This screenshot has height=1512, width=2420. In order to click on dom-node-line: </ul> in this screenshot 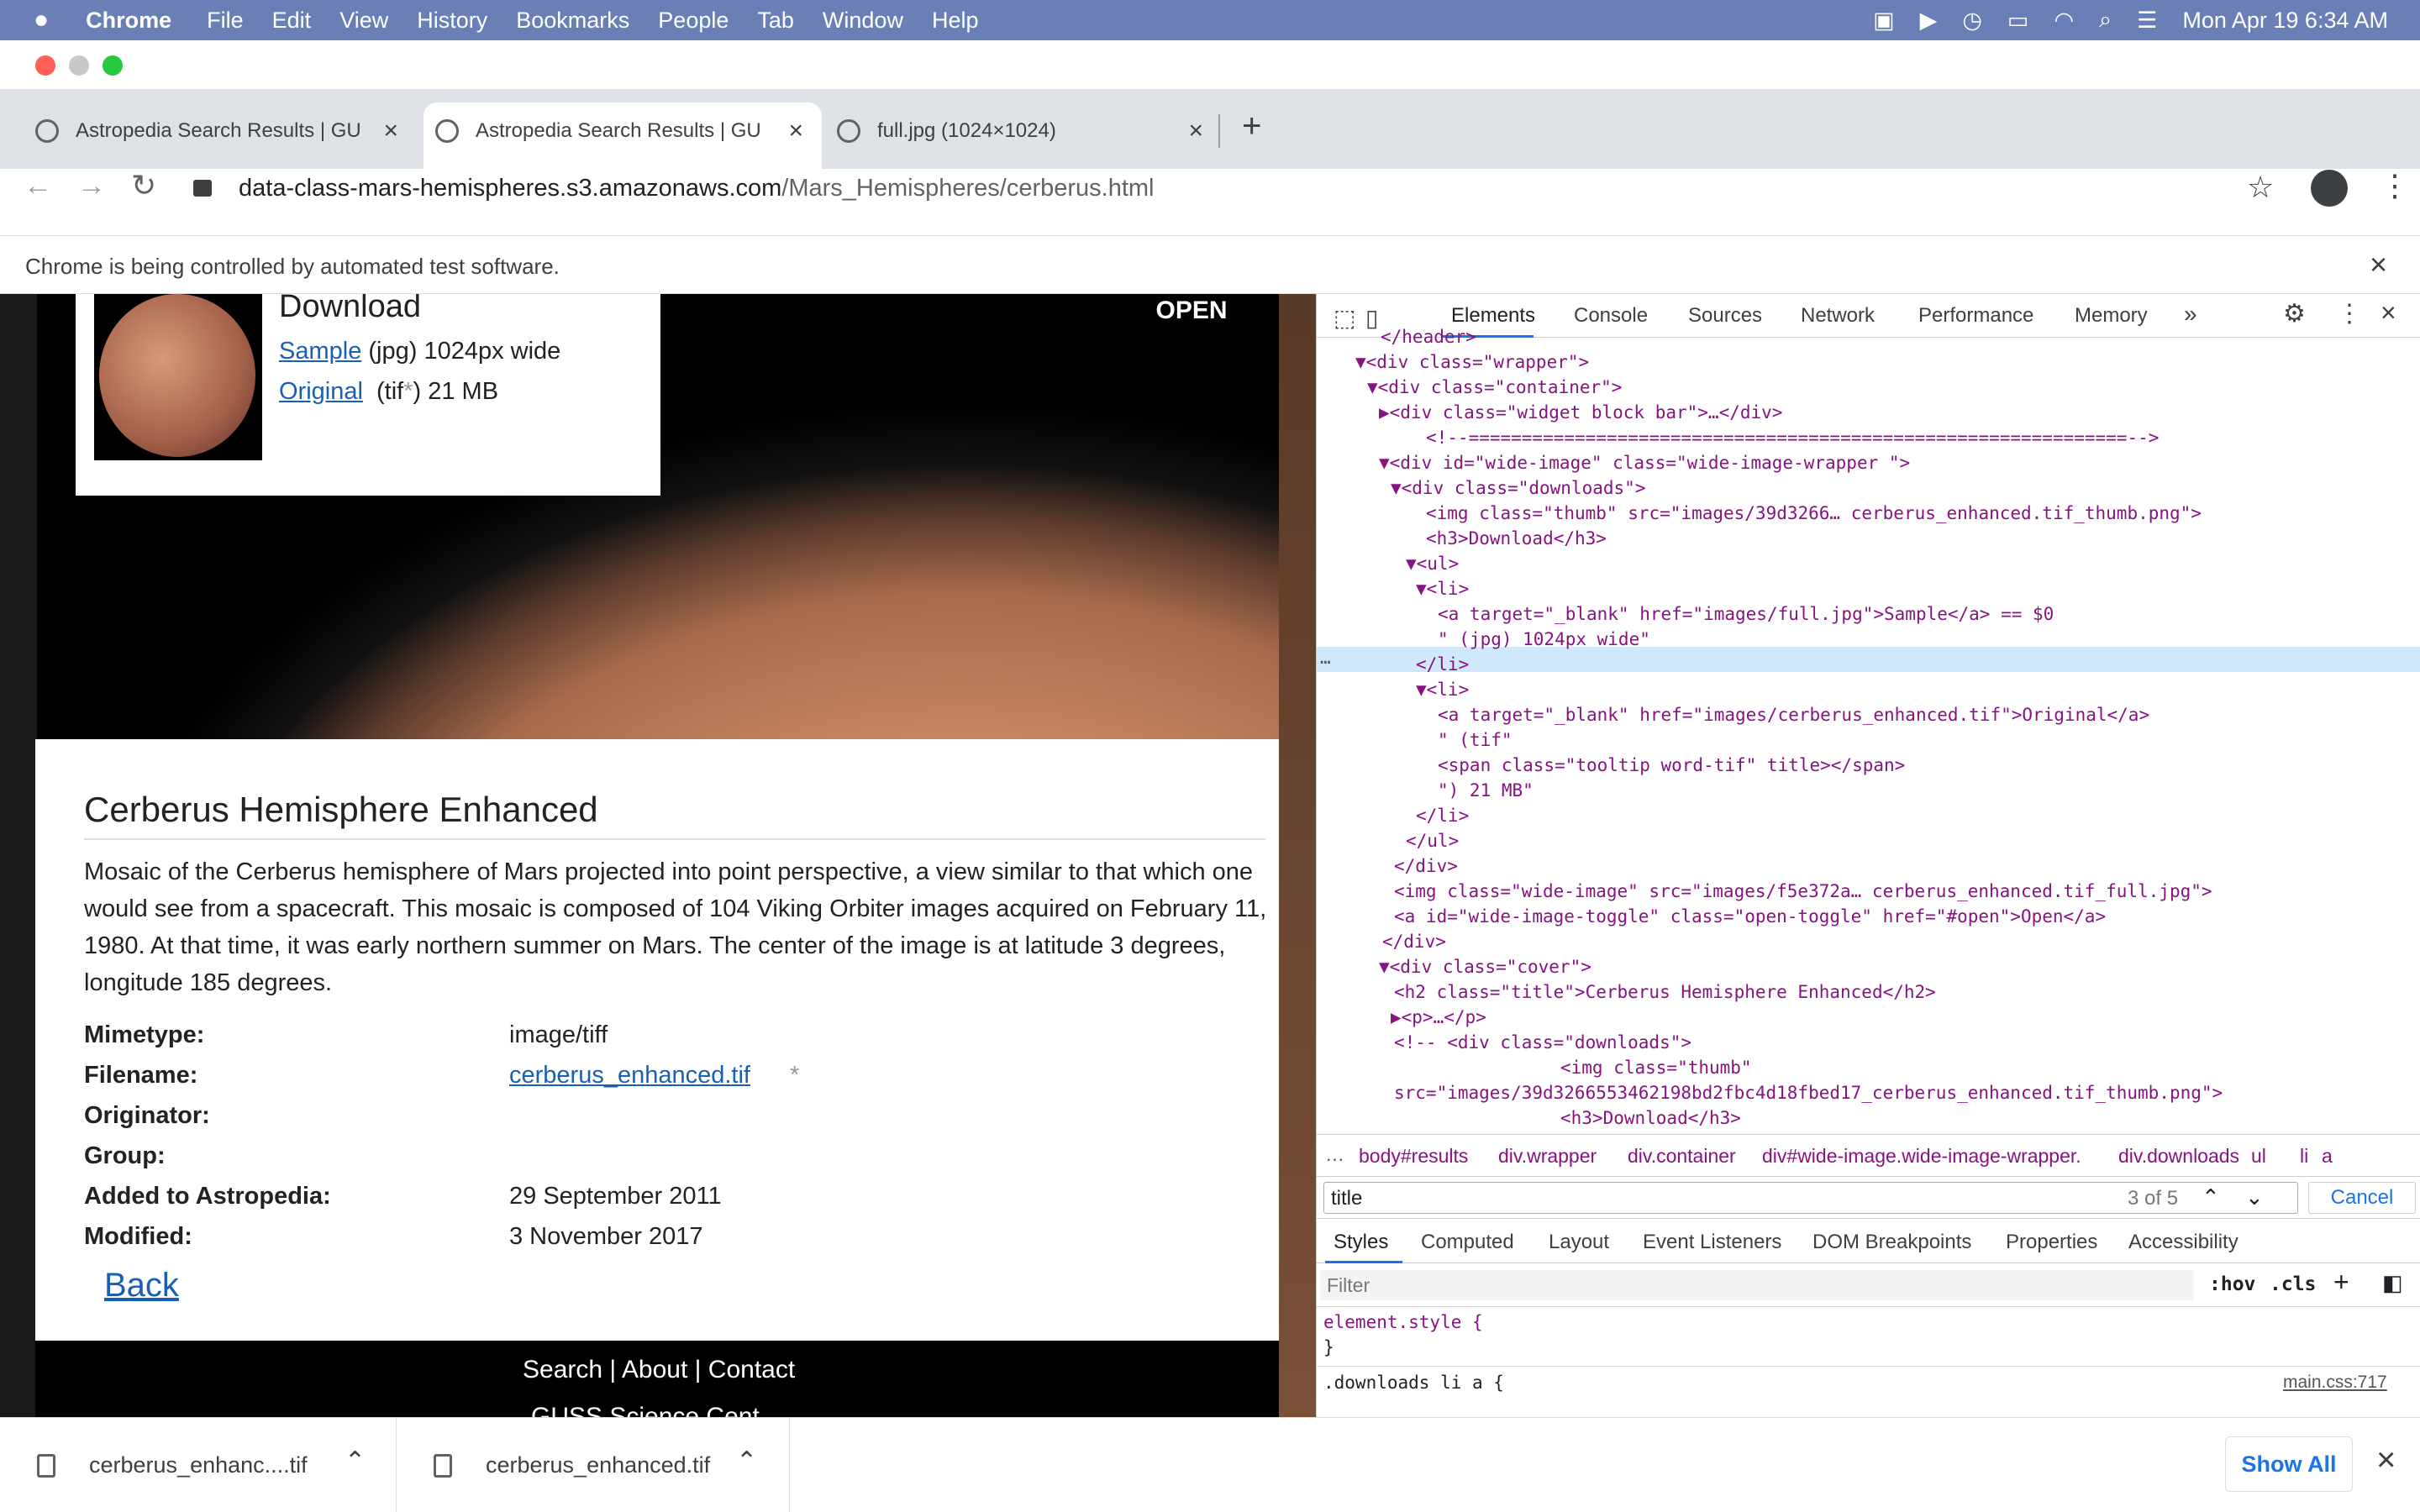, I will do `click(1433, 840)`.